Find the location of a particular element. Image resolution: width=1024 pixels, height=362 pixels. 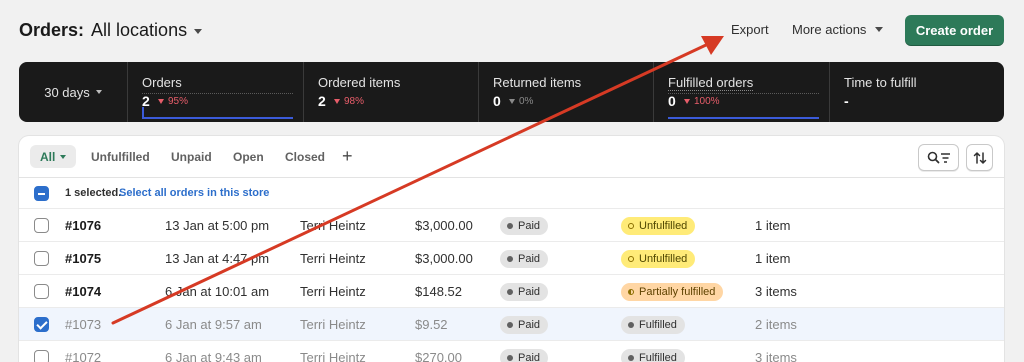

flat-arrow-icon is located at coordinates (512, 101).